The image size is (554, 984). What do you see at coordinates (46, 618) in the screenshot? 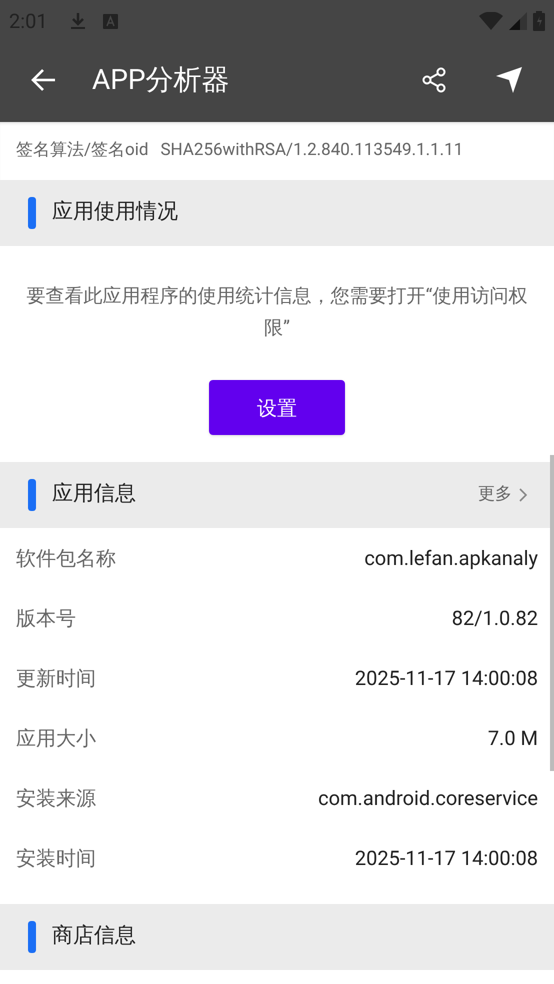
I see `info-label: 版本号` at bounding box center [46, 618].